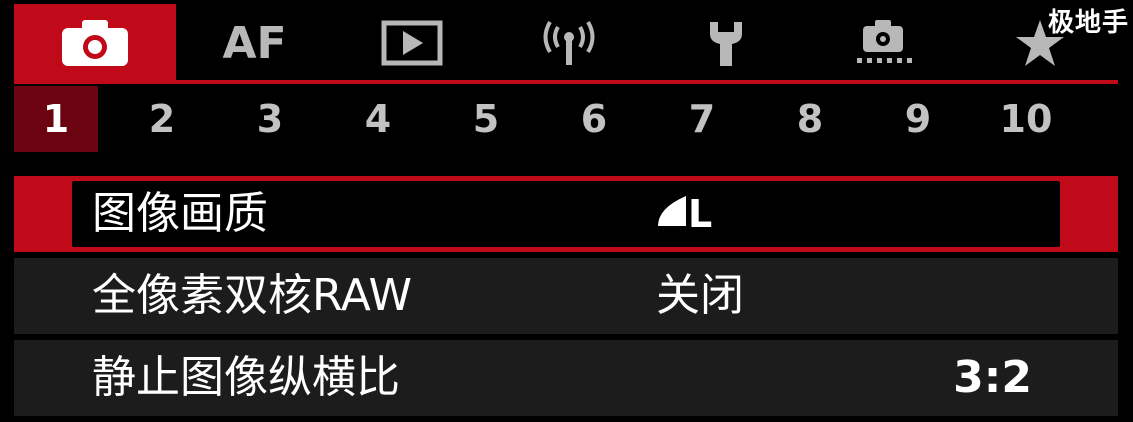 This screenshot has width=1133, height=422. I want to click on tab-af: AF, so click(254, 43).